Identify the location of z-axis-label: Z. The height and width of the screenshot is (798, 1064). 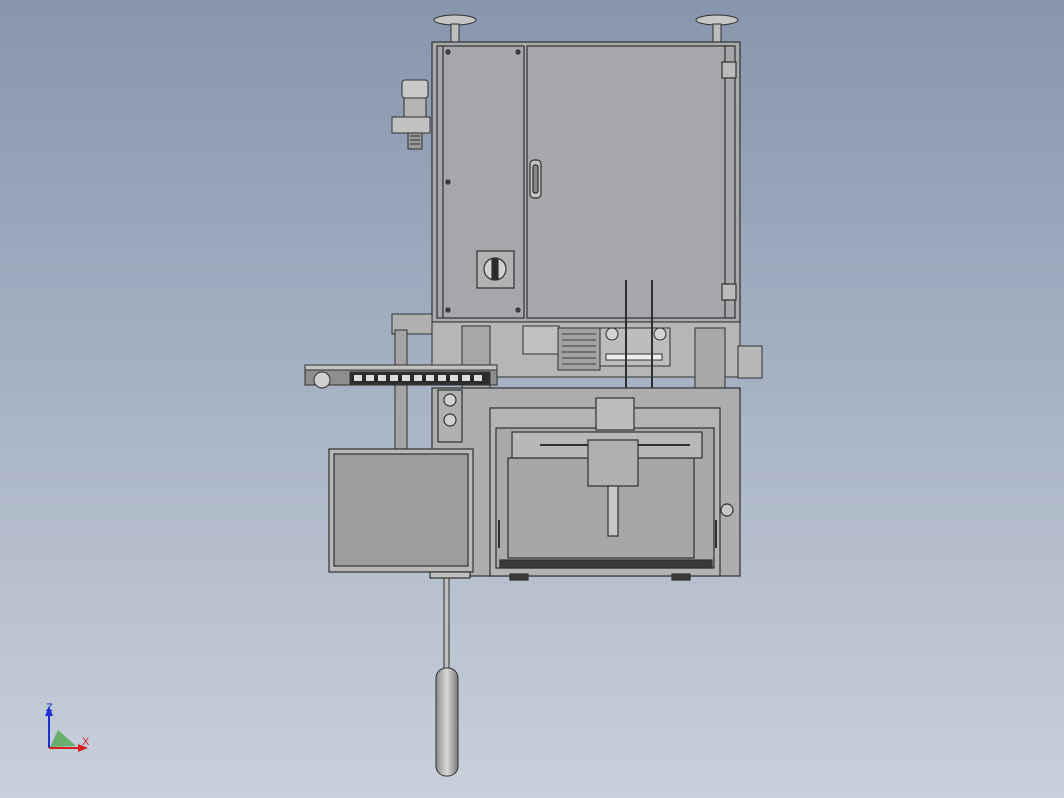
(49, 708).